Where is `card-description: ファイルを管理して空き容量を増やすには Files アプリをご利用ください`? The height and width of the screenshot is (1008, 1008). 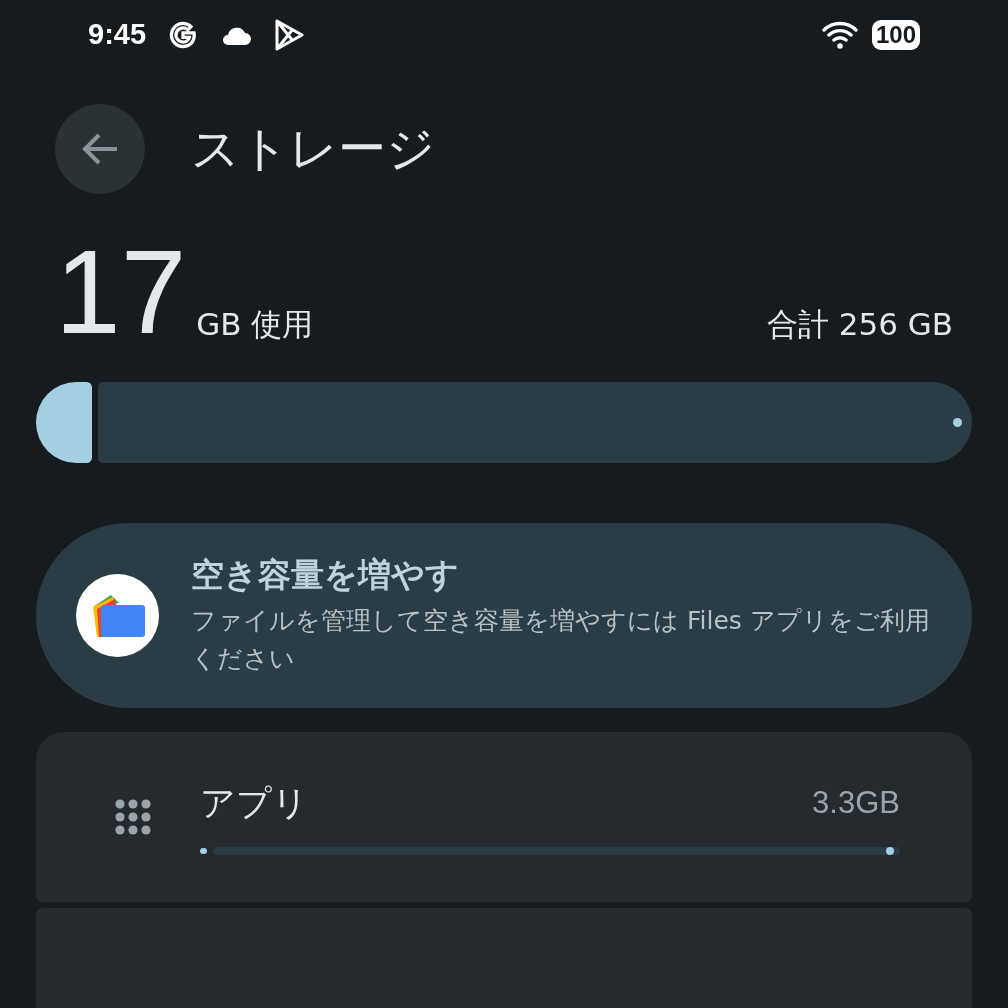 card-description: ファイルを管理して空き容量を増やすには Files アプリをご利用ください is located at coordinates (561, 640).